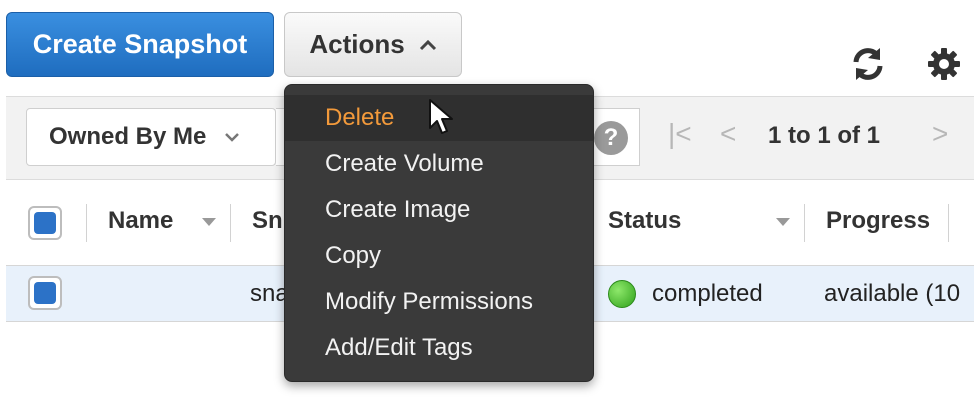 The height and width of the screenshot is (398, 974). Describe the element at coordinates (707, 293) in the screenshot. I see `cell-status: completed` at that location.